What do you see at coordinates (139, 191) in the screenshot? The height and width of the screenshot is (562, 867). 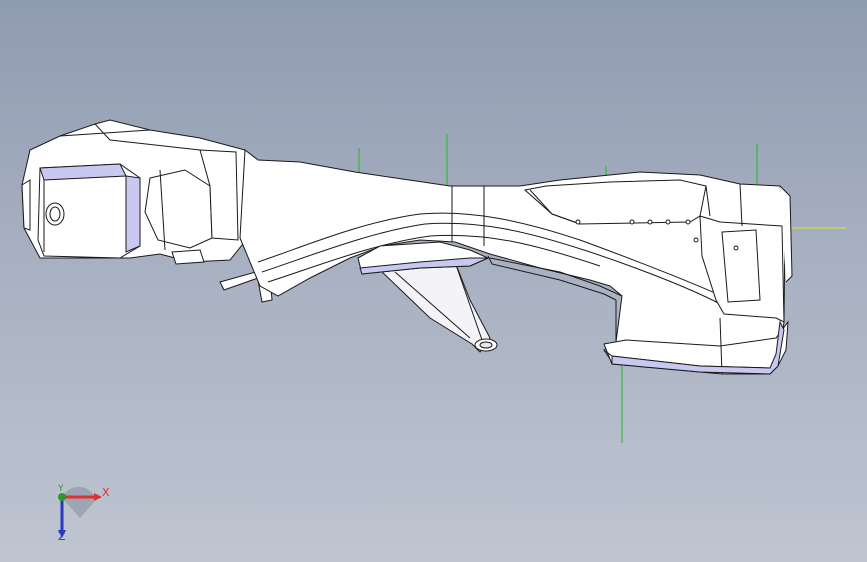 I see `left-housing` at bounding box center [139, 191].